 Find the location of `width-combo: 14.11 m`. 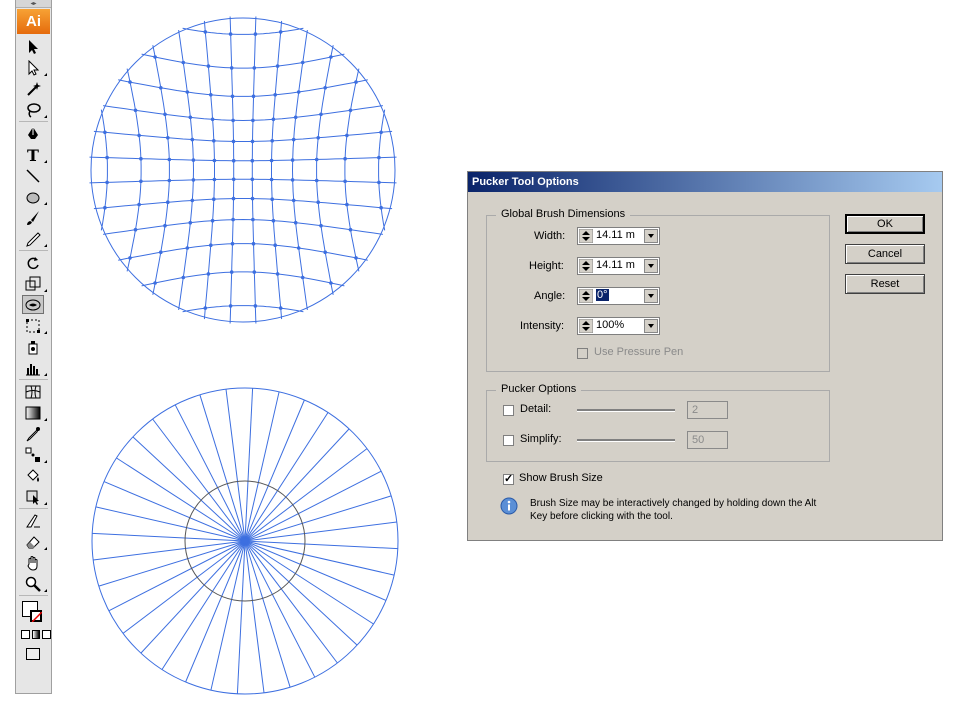

width-combo: 14.11 m is located at coordinates (618, 236).